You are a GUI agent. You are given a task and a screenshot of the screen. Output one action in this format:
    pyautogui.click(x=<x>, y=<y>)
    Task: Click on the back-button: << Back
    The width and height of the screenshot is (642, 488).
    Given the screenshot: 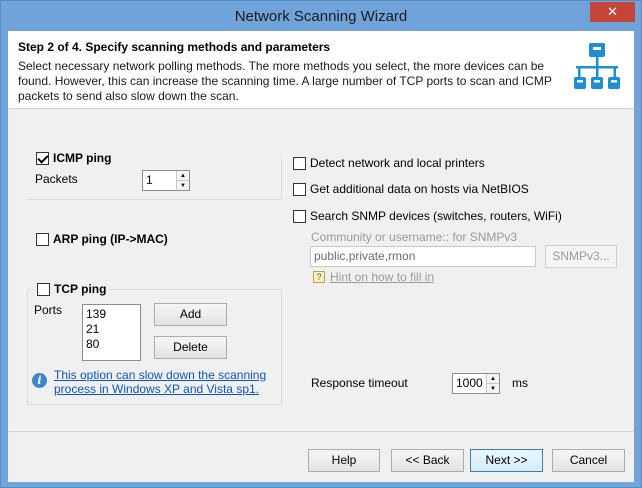 What is the action you would take?
    pyautogui.click(x=427, y=460)
    